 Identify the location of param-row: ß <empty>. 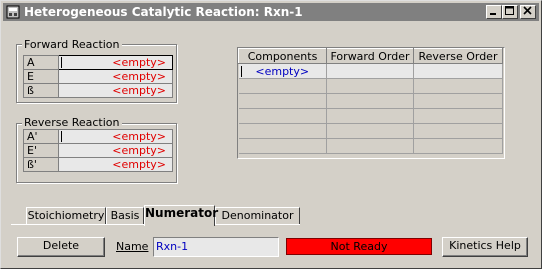
(98, 90).